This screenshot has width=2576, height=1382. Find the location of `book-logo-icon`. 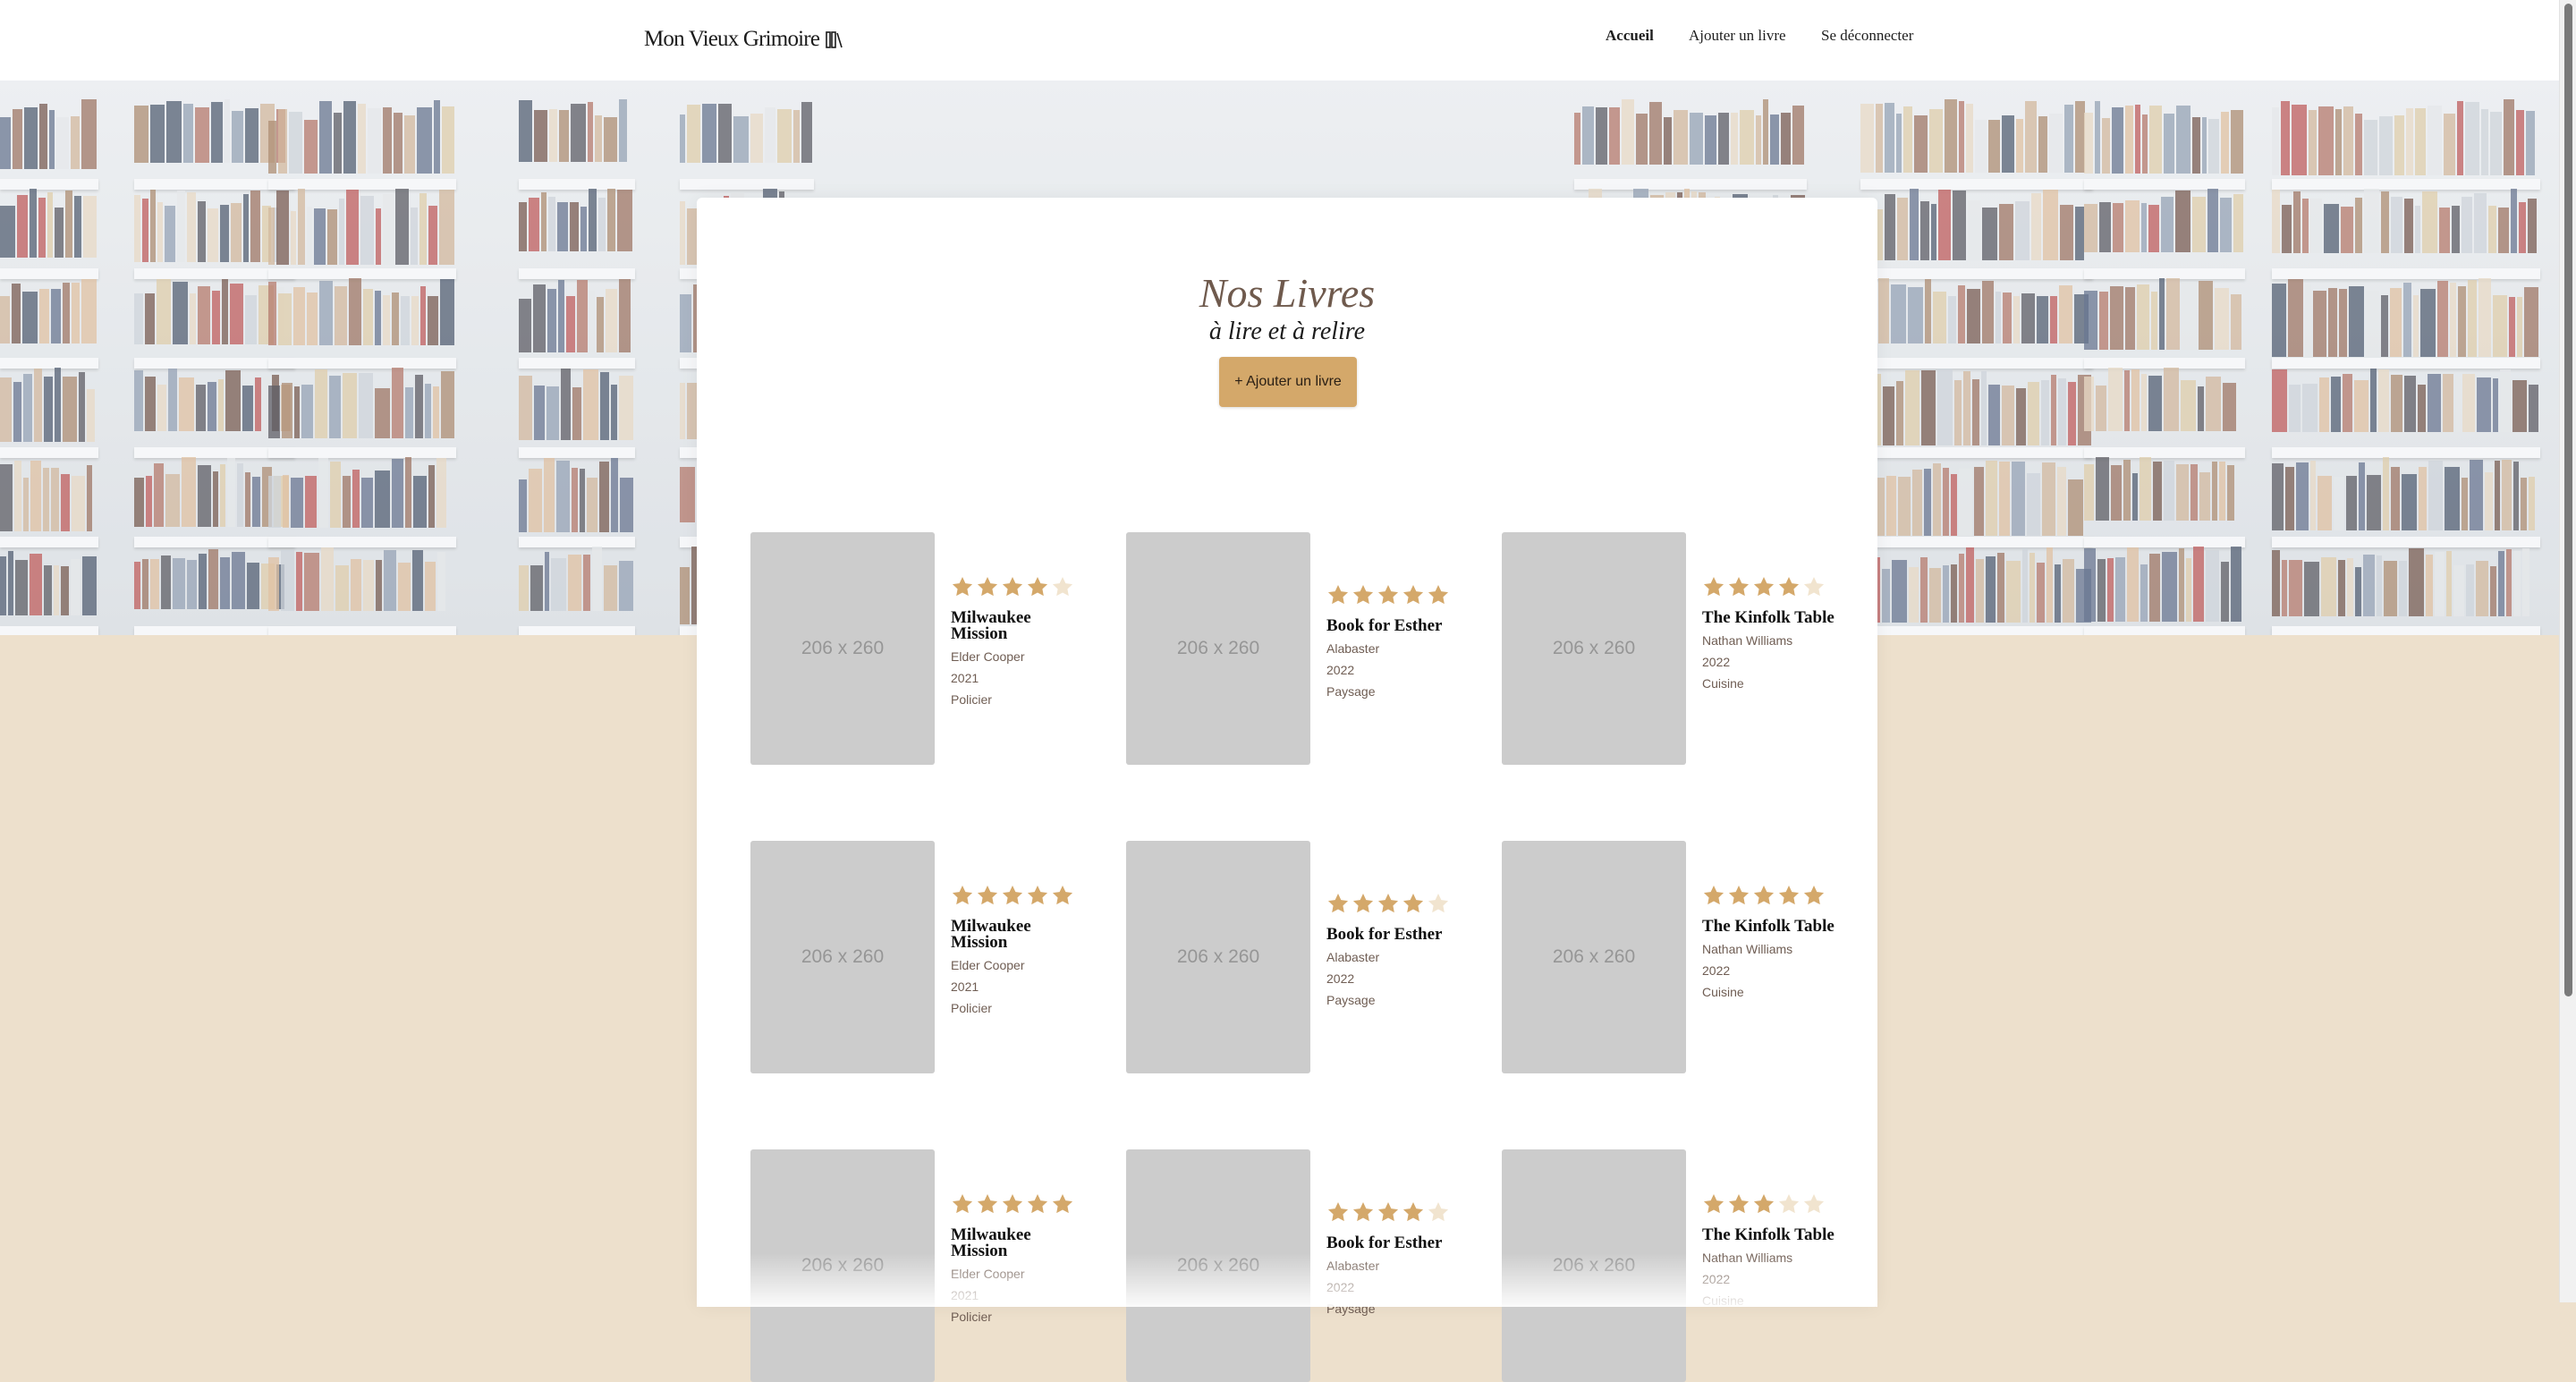

book-logo-icon is located at coordinates (834, 39).